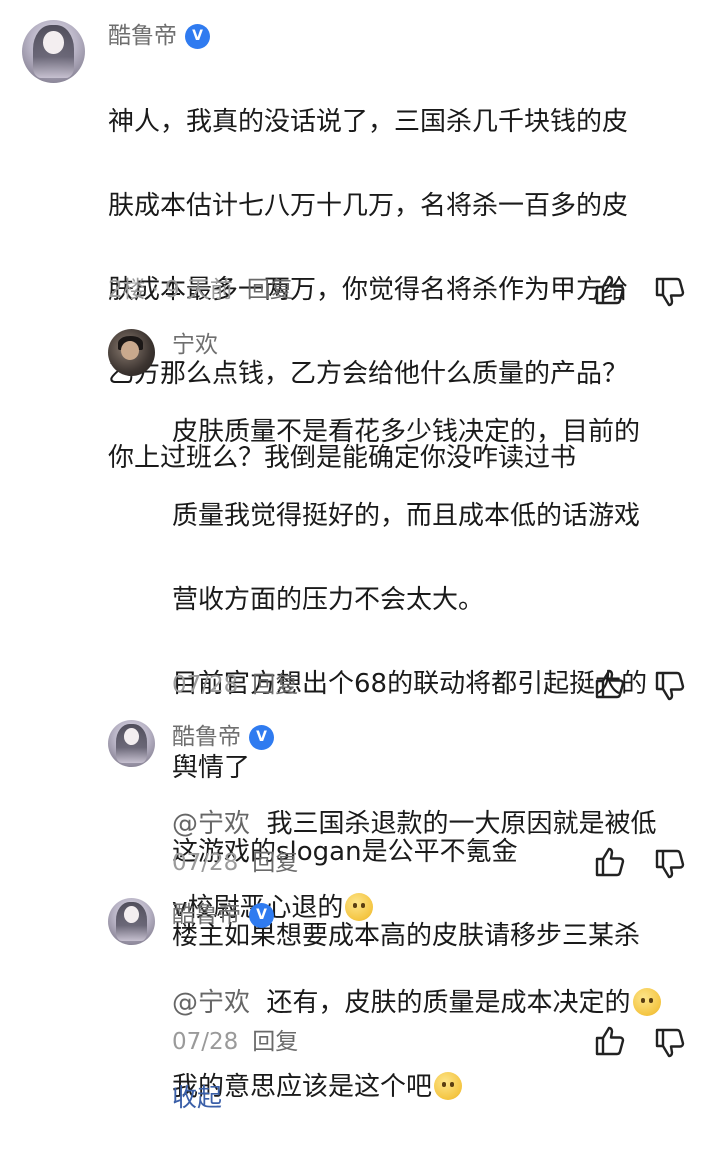  Describe the element at coordinates (406, 516) in the screenshot. I see `comment-line: 质量我觉得挺好的，而且成本低的话游戏` at that location.